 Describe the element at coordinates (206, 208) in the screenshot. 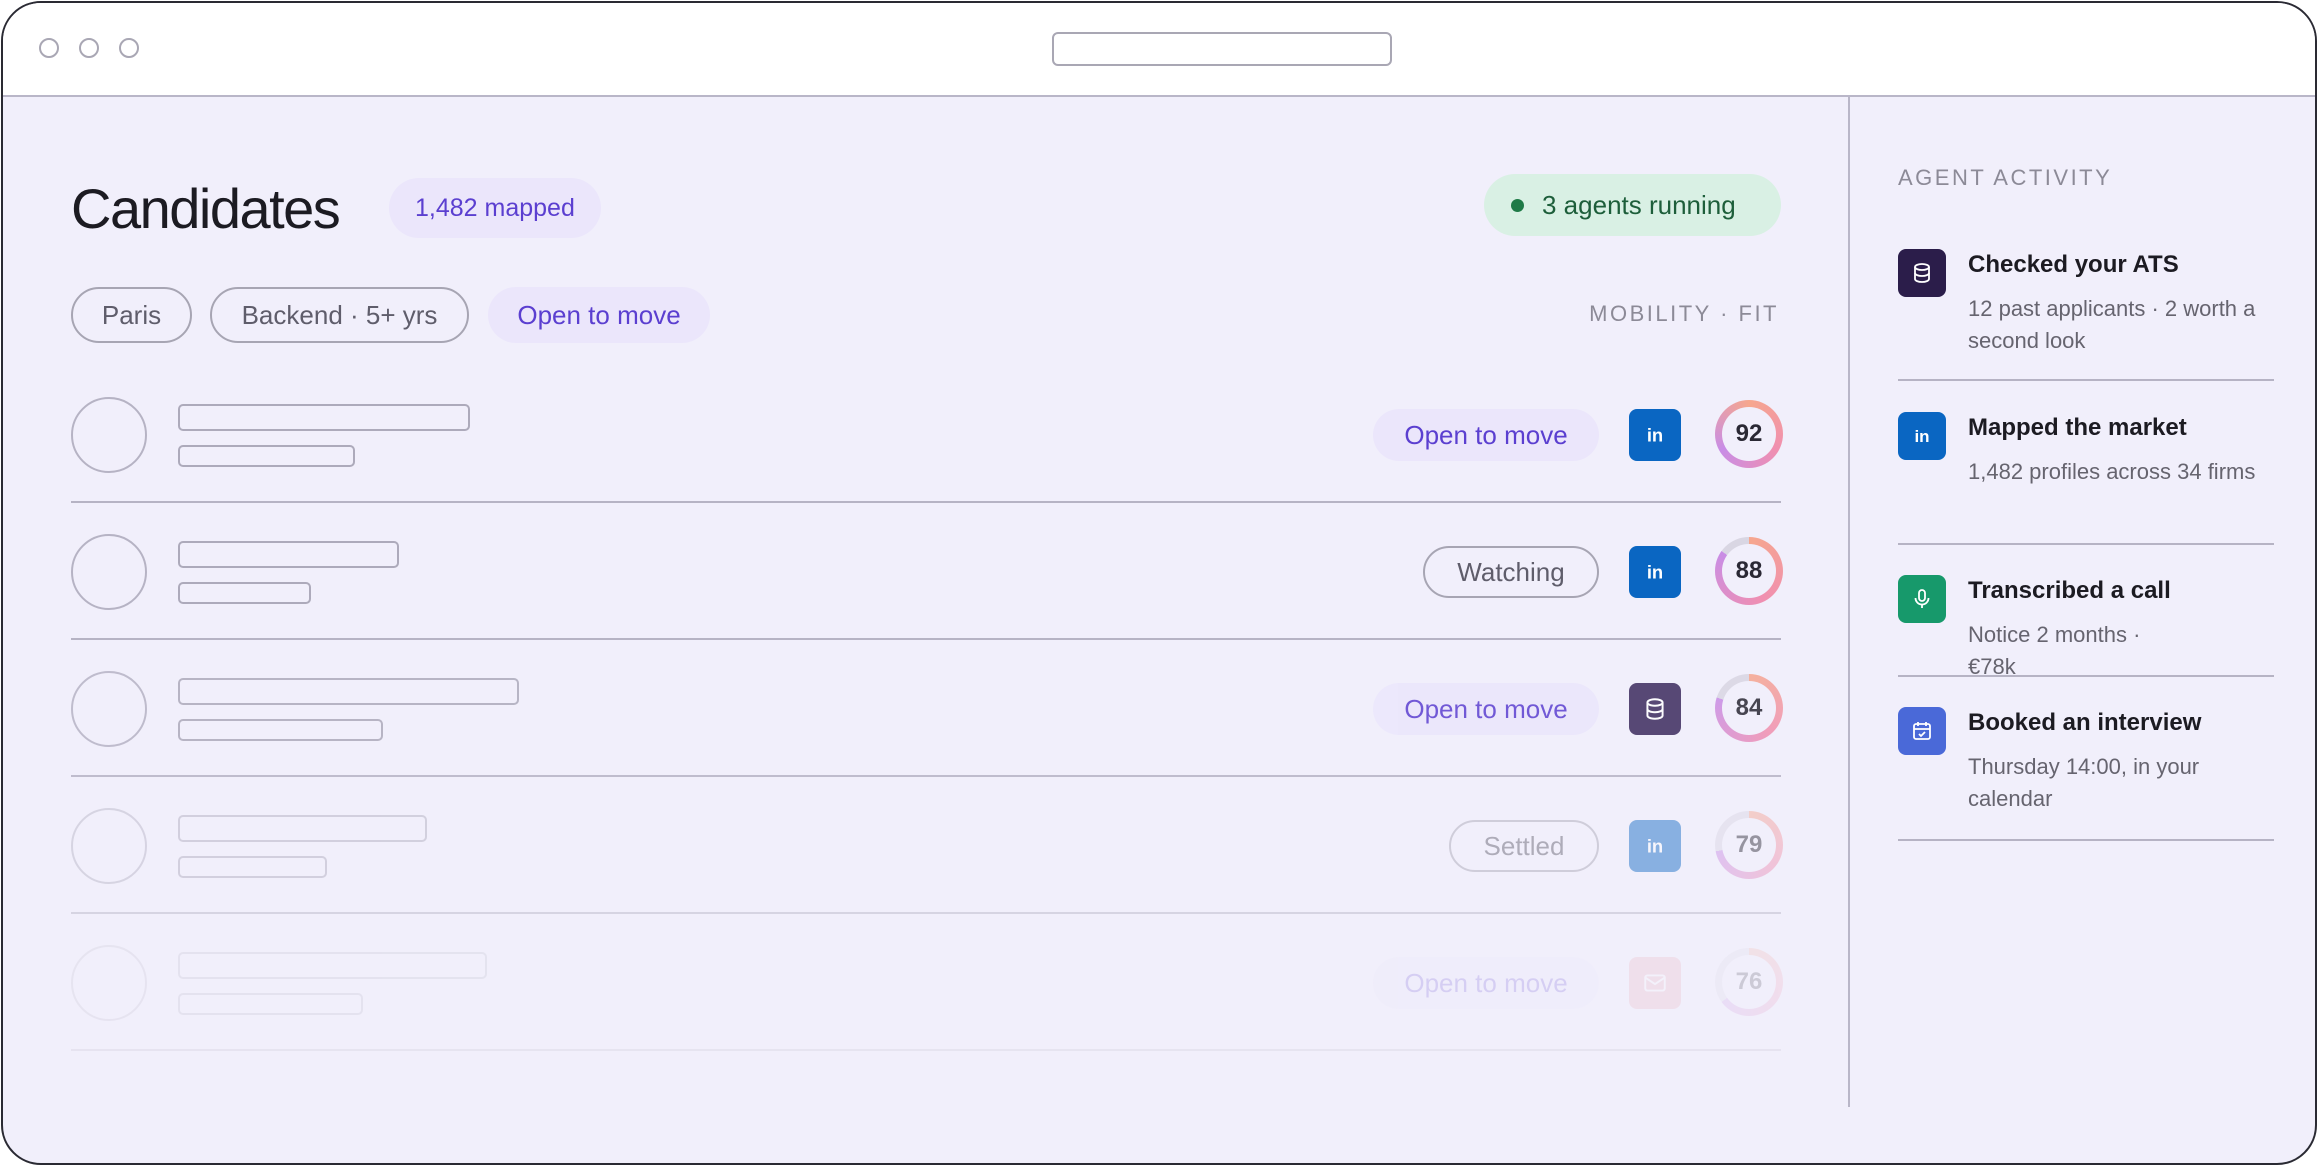

I see `page-title: Candidates` at that location.